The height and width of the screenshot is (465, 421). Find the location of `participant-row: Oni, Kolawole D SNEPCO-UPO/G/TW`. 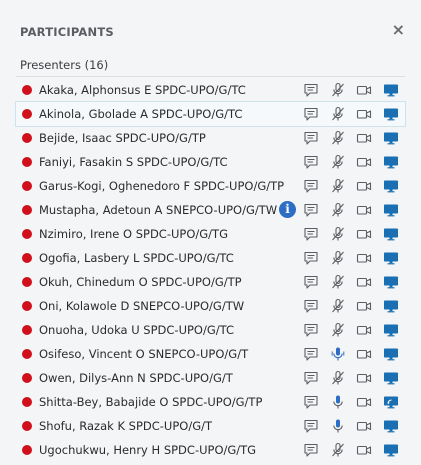

participant-row: Oni, Kolawole D SNEPCO-UPO/G/TW is located at coordinates (210, 306).